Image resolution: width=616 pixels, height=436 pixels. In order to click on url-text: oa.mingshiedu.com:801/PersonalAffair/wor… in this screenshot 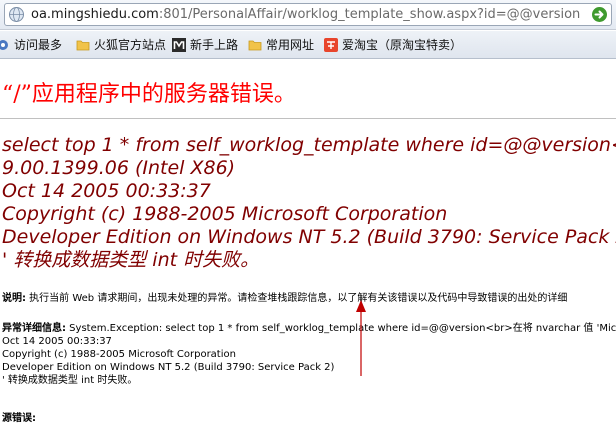, I will do `click(305, 14)`.